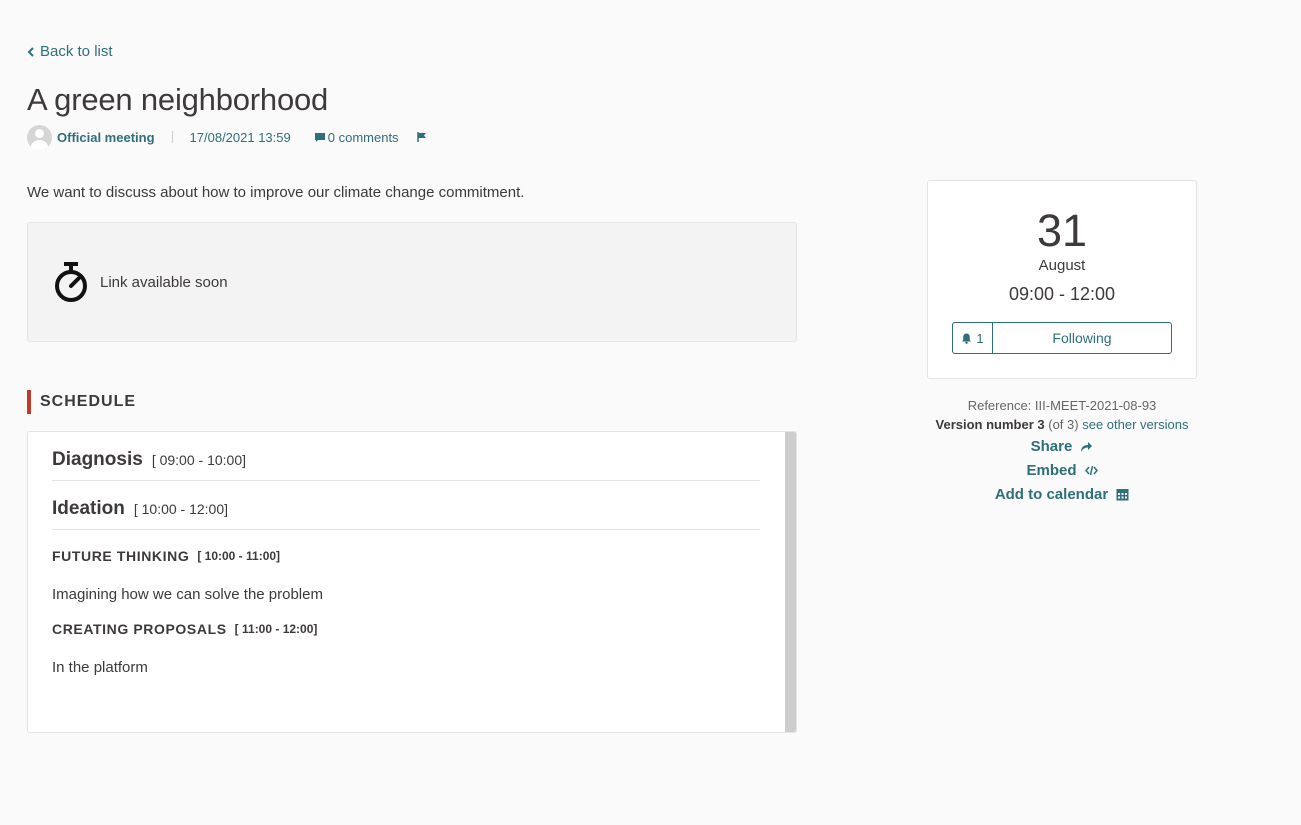  What do you see at coordinates (106, 137) in the screenshot?
I see `author-link: Official meeting` at bounding box center [106, 137].